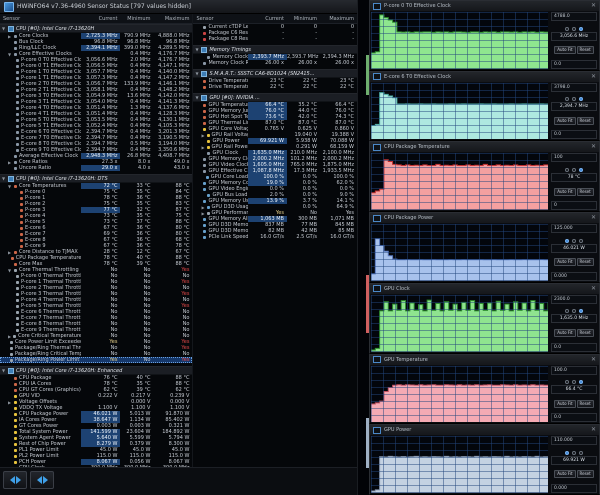 The width and height of the screenshot is (600, 495). I want to click on graph-title-bar: GPU Clock ✕, so click(484, 288).